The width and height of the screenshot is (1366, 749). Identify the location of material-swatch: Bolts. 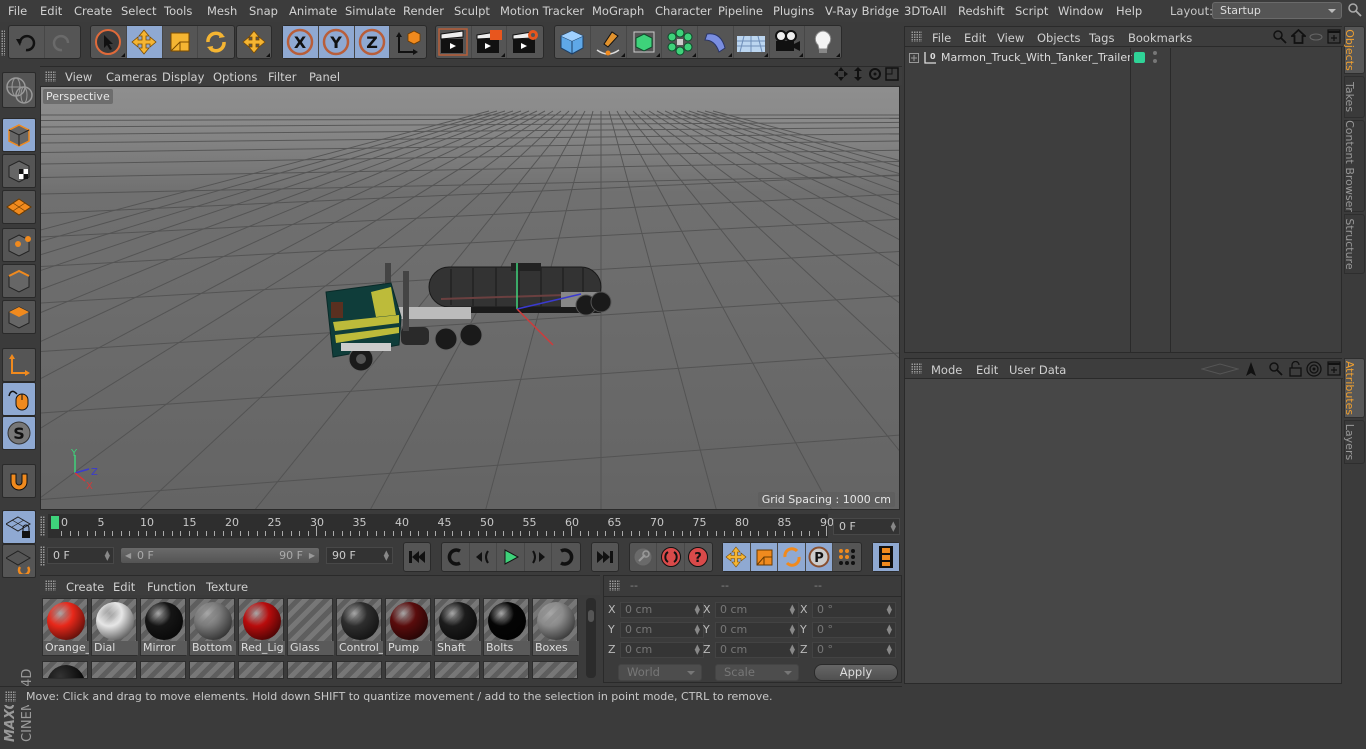
(506, 627).